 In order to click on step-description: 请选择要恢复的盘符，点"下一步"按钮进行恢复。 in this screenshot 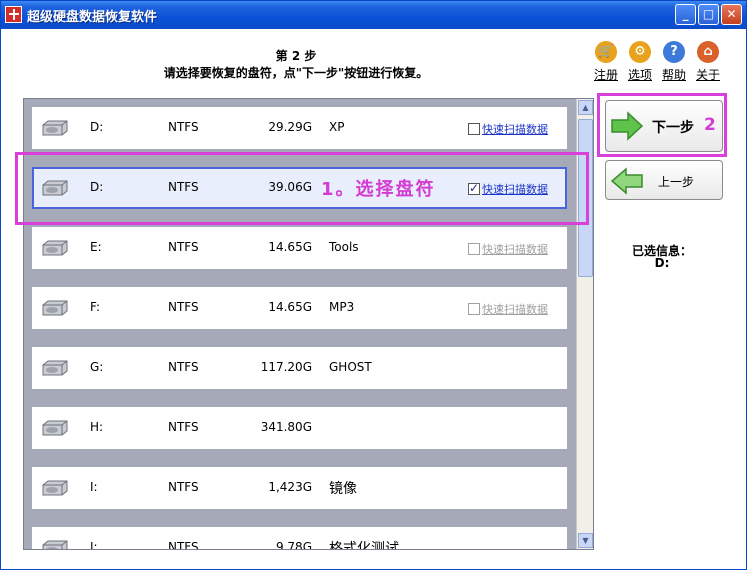, I will do `click(296, 73)`.